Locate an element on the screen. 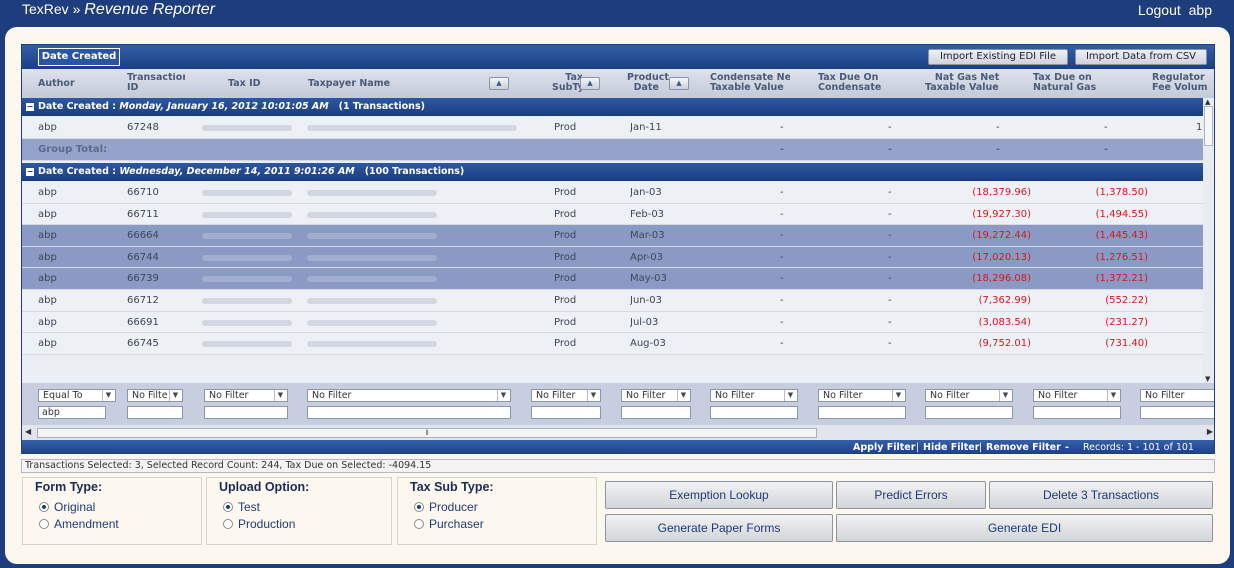  cell-id: 66710 is located at coordinates (143, 192).